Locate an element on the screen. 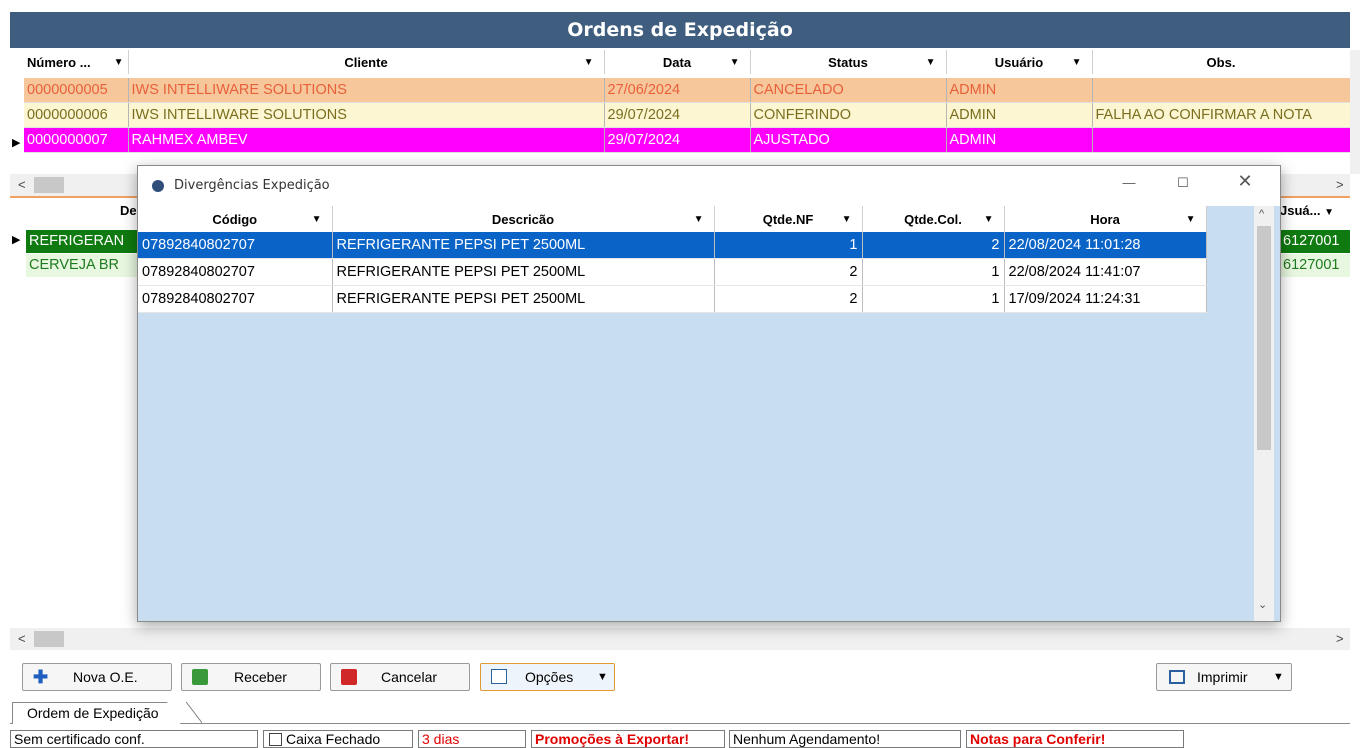 The image size is (1360, 748). cell-cliente: RAHMEX AMBEV is located at coordinates (366, 140).